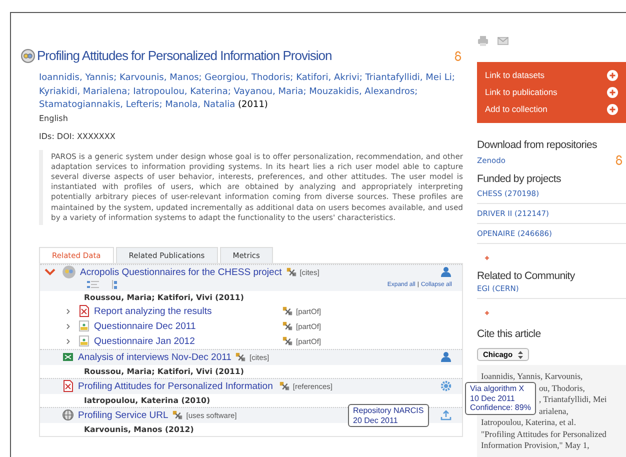 The image size is (626, 457). What do you see at coordinates (562, 388) in the screenshot?
I see `citation-text: ou, Thodoris,` at bounding box center [562, 388].